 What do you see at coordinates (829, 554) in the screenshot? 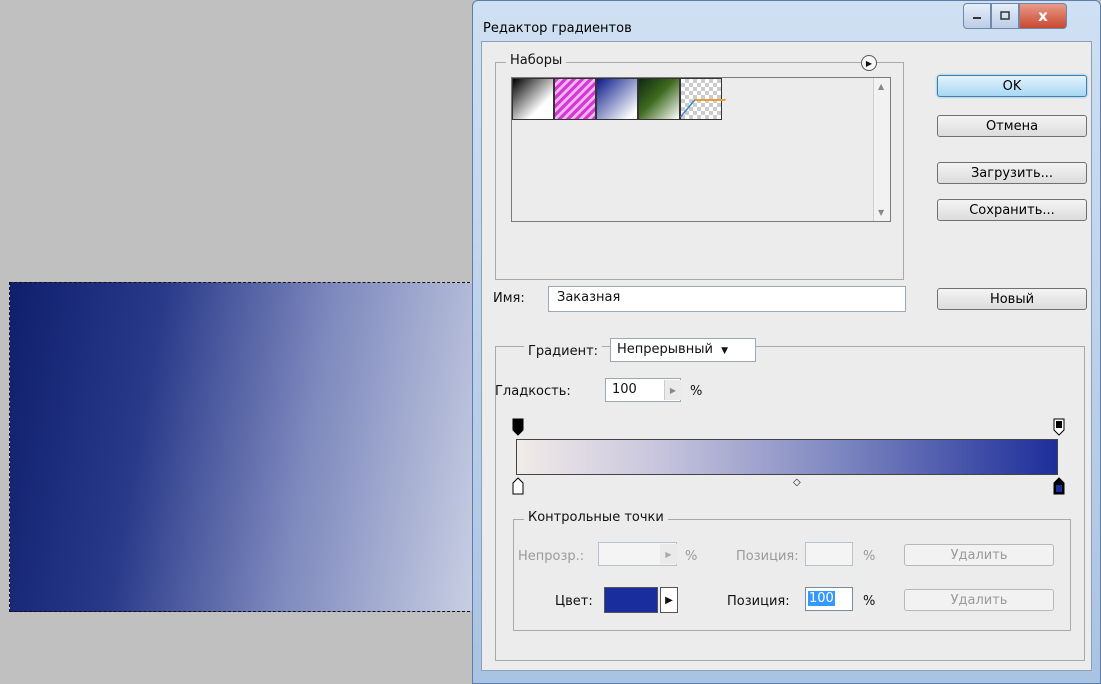
I see `opacity-position-input` at bounding box center [829, 554].